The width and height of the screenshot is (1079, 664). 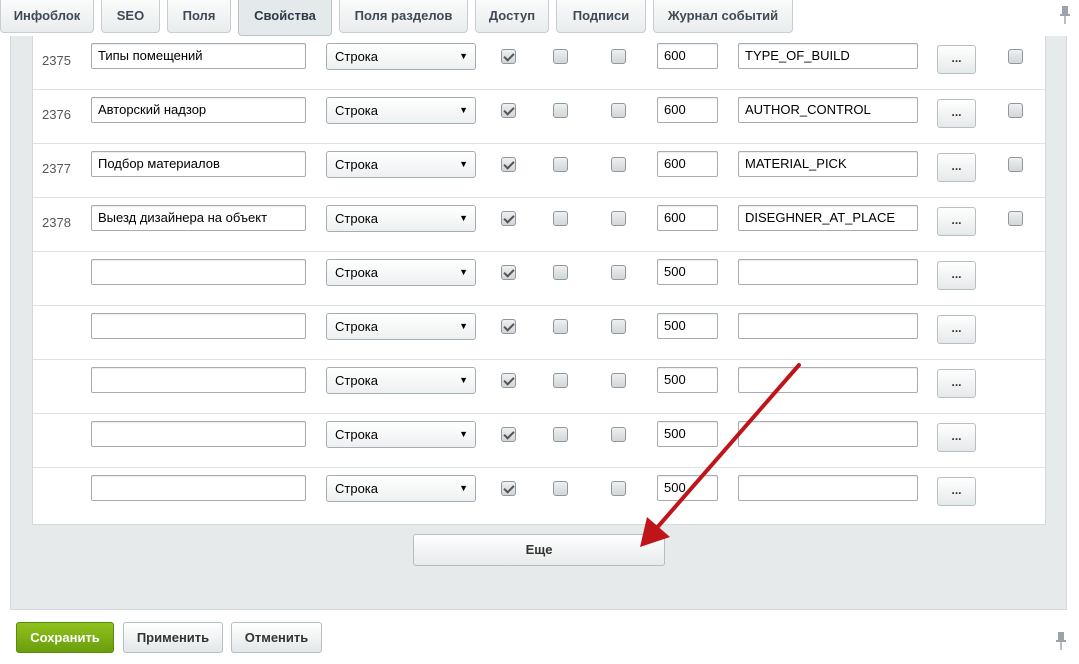 What do you see at coordinates (47, 16) in the screenshot?
I see `tab-infoblock: Инфоблок` at bounding box center [47, 16].